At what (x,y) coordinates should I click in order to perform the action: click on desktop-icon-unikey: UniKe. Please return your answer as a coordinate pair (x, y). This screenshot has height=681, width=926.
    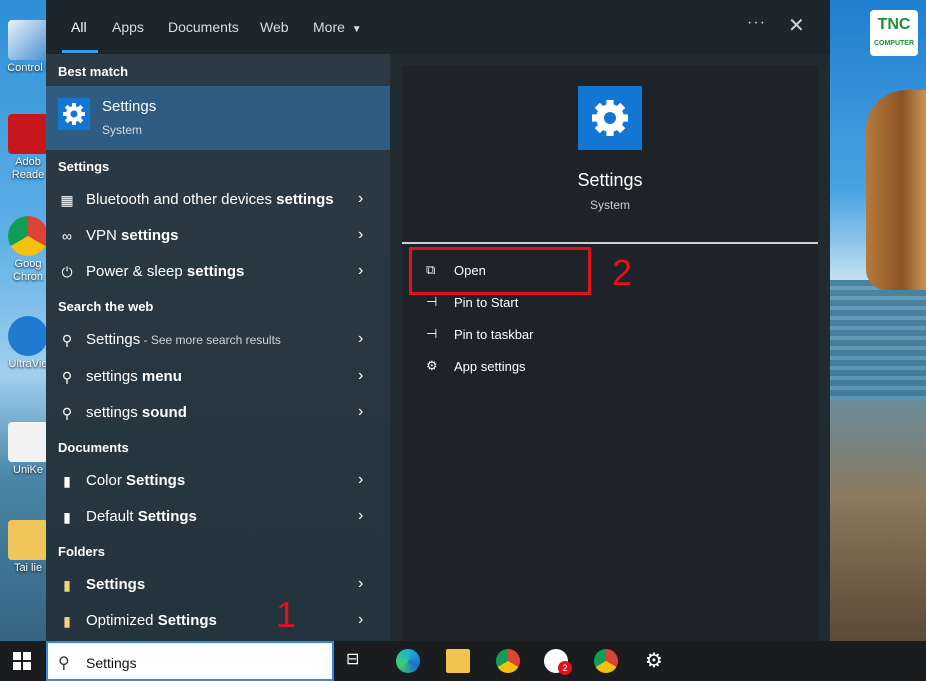
    Looking at the image, I should click on (28, 449).